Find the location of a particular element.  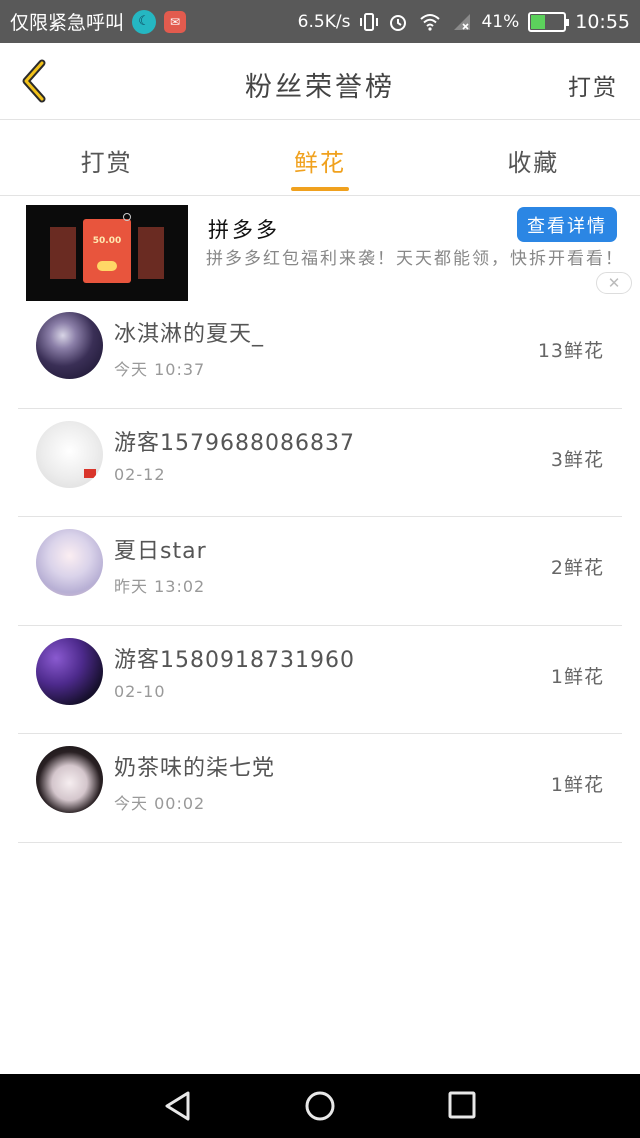

carrier-text: 仅限紧急呼叫 is located at coordinates (67, 23).